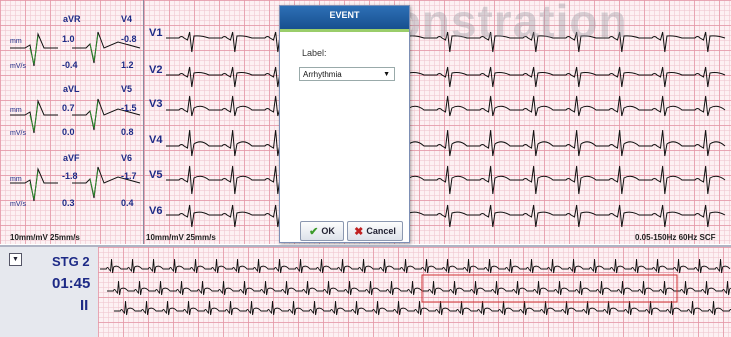 Image resolution: width=731 pixels, height=337 pixels. What do you see at coordinates (70, 176) in the screenshot?
I see `avf-value: -1.8` at bounding box center [70, 176].